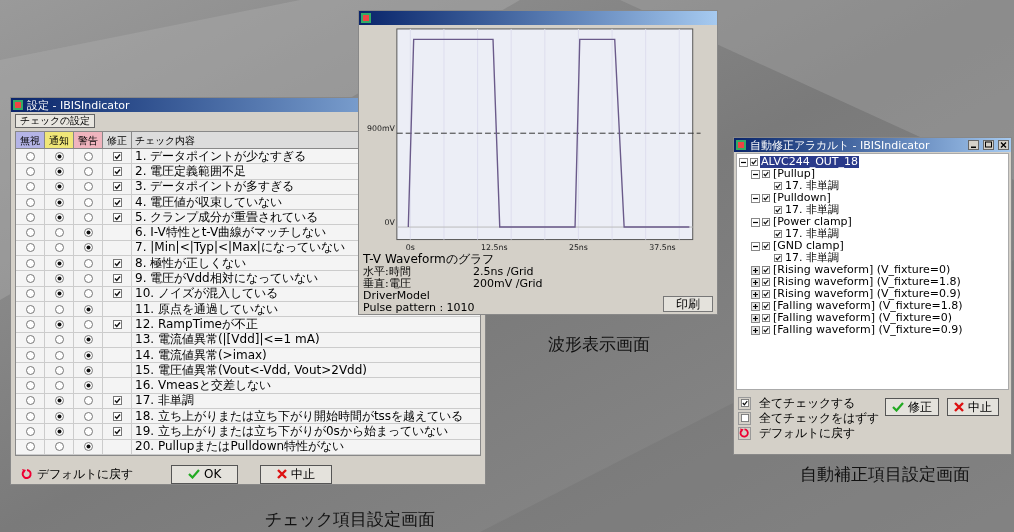  I want to click on tree-item: [Falling waveform] (V_fixture=0.9), so click(868, 330).